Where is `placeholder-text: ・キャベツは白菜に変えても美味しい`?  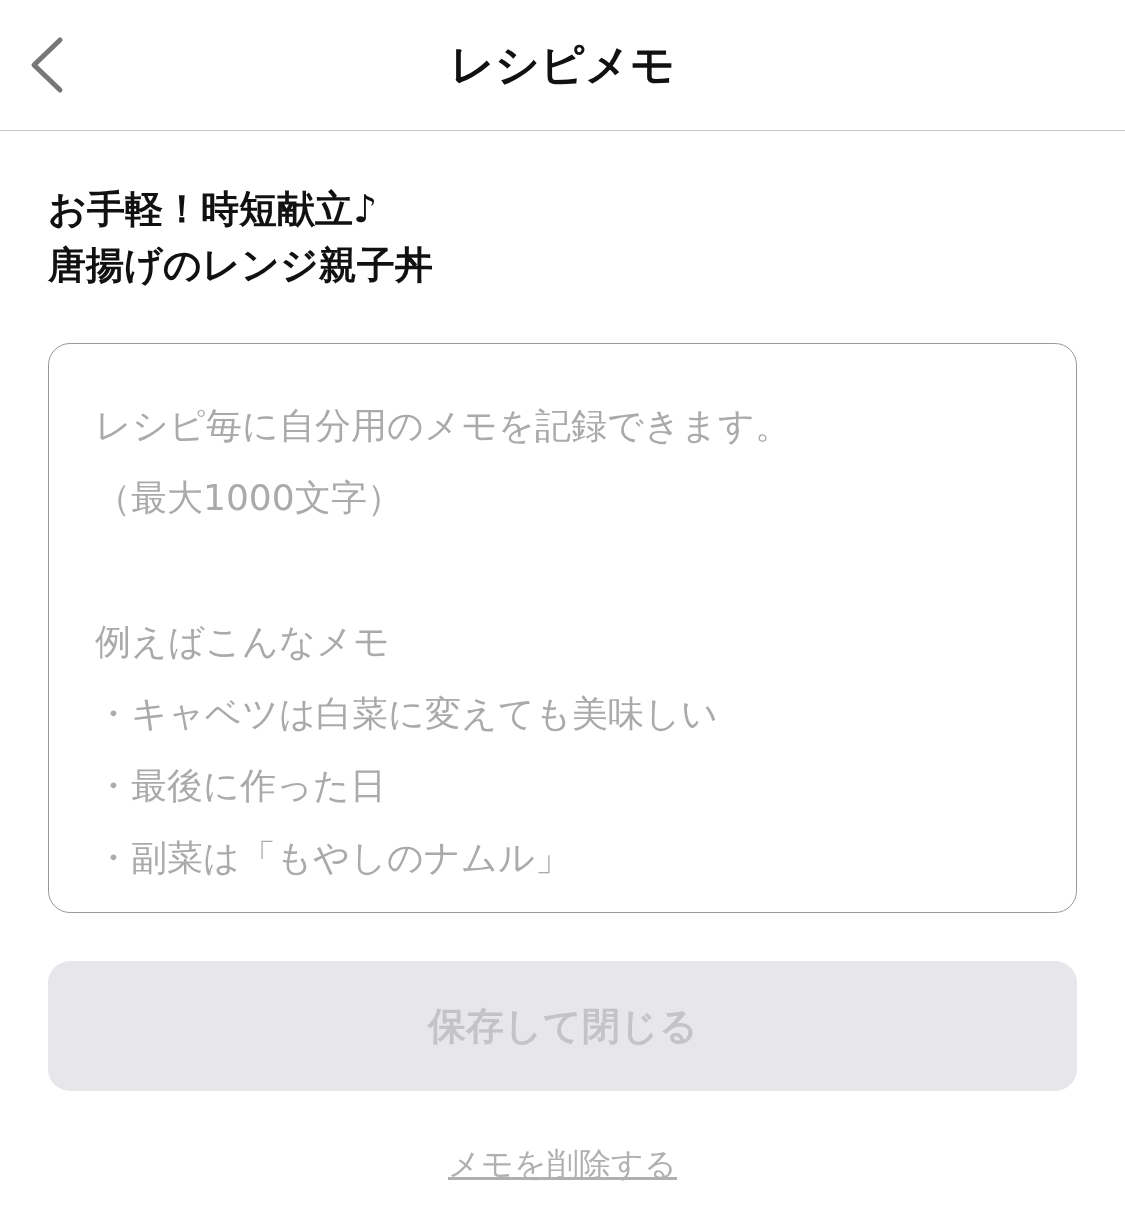 placeholder-text: ・キャベツは白菜に変えても美味しい is located at coordinates (406, 714).